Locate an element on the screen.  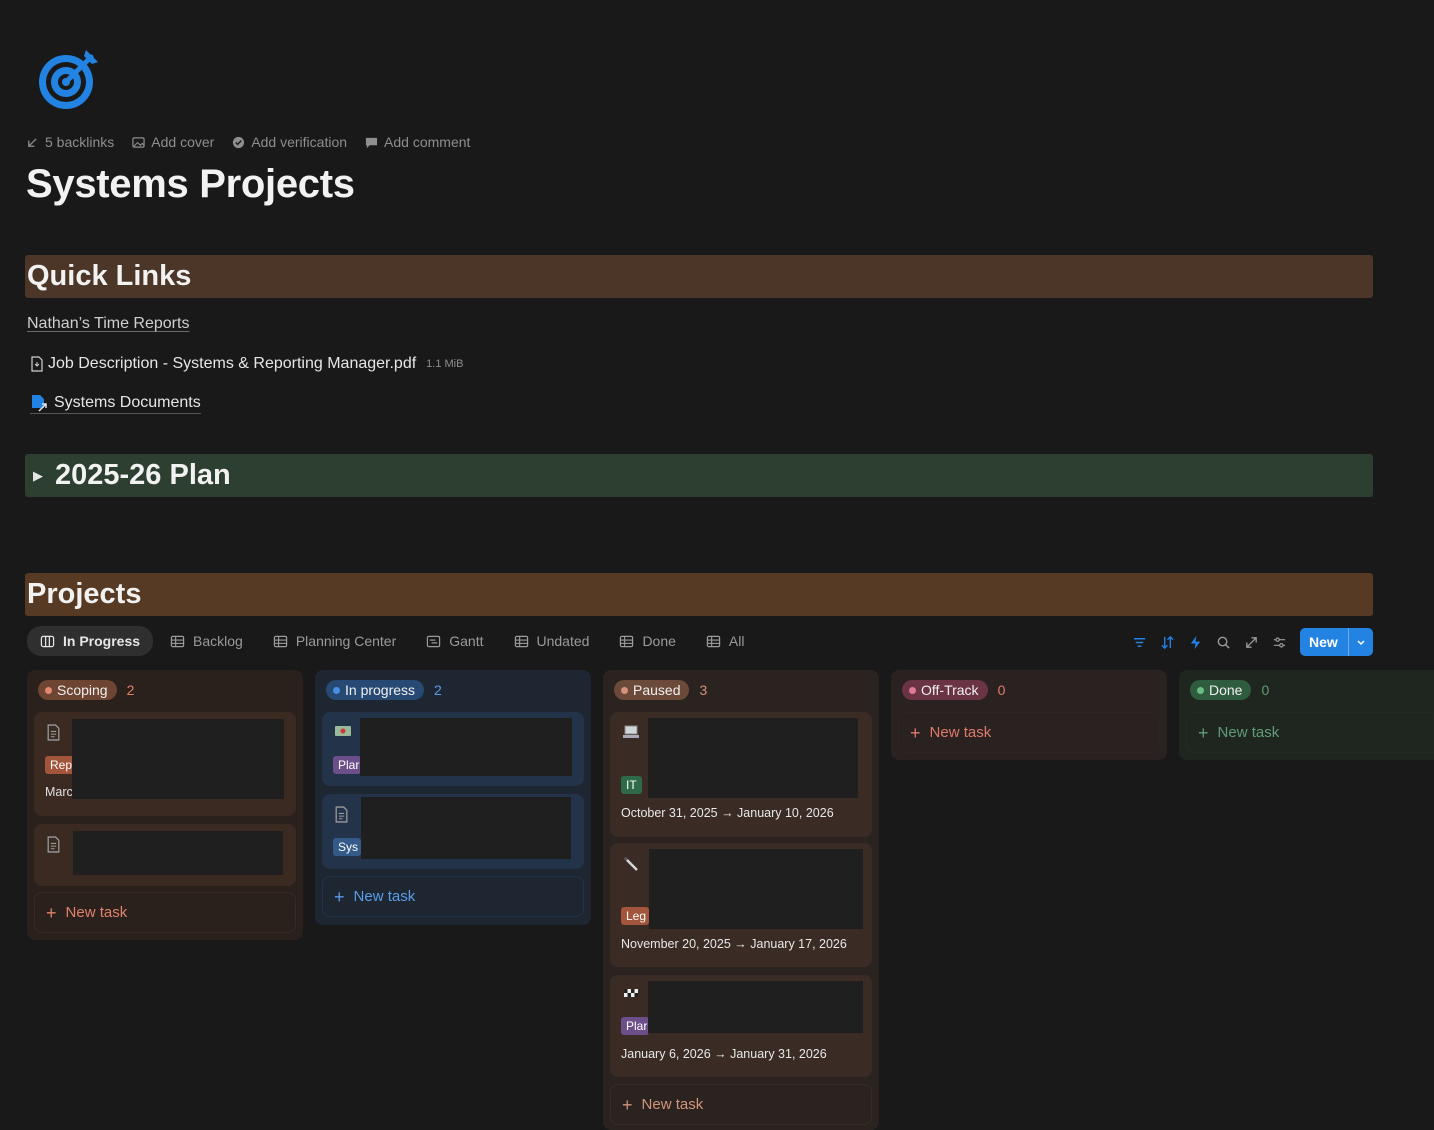
board-column-done: Done 0 + New task is located at coordinates (1306, 715).